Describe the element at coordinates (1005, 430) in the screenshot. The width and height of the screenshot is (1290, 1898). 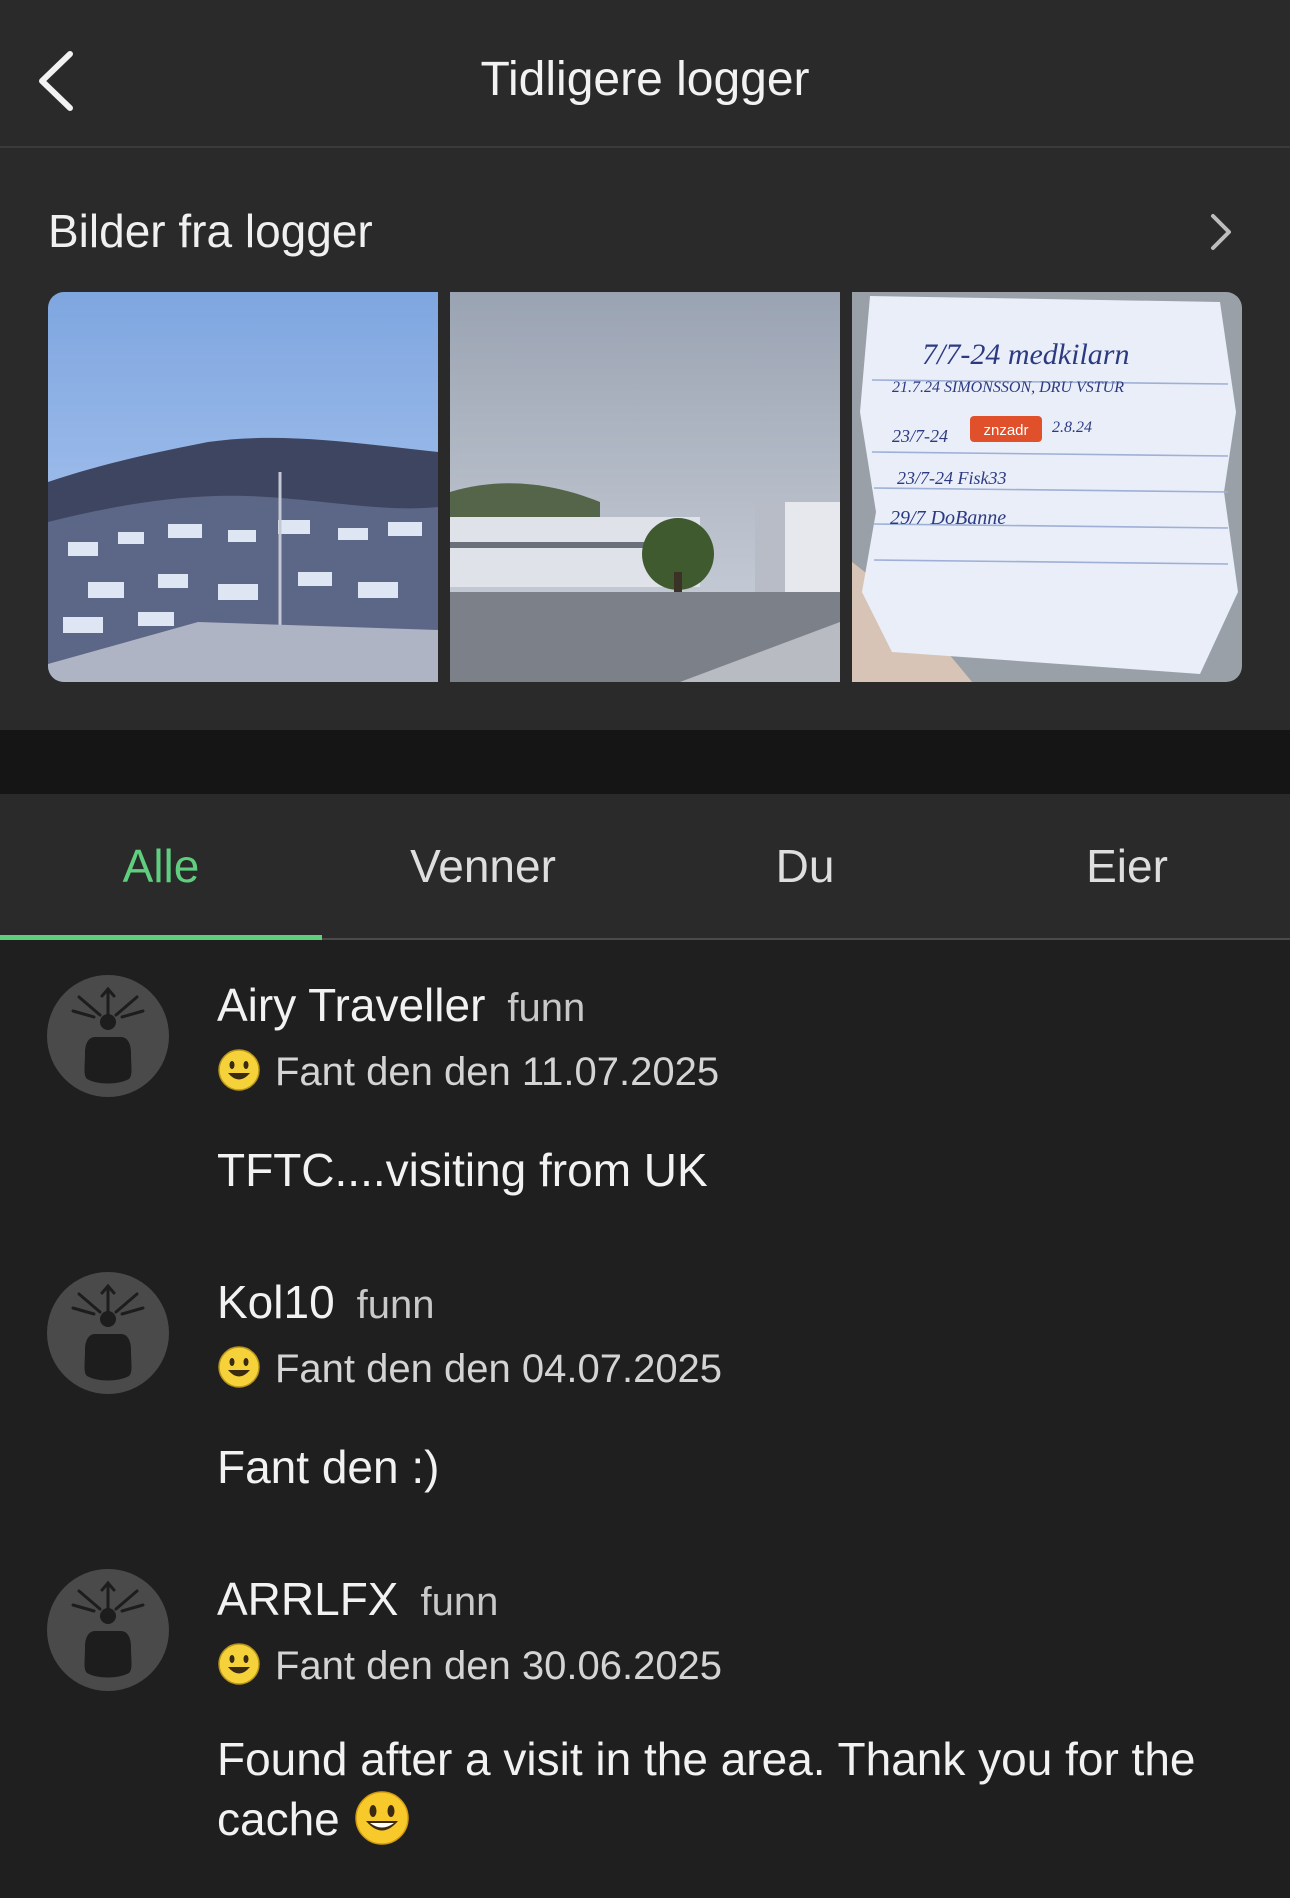
I see `svg-text: znzadr` at that location.